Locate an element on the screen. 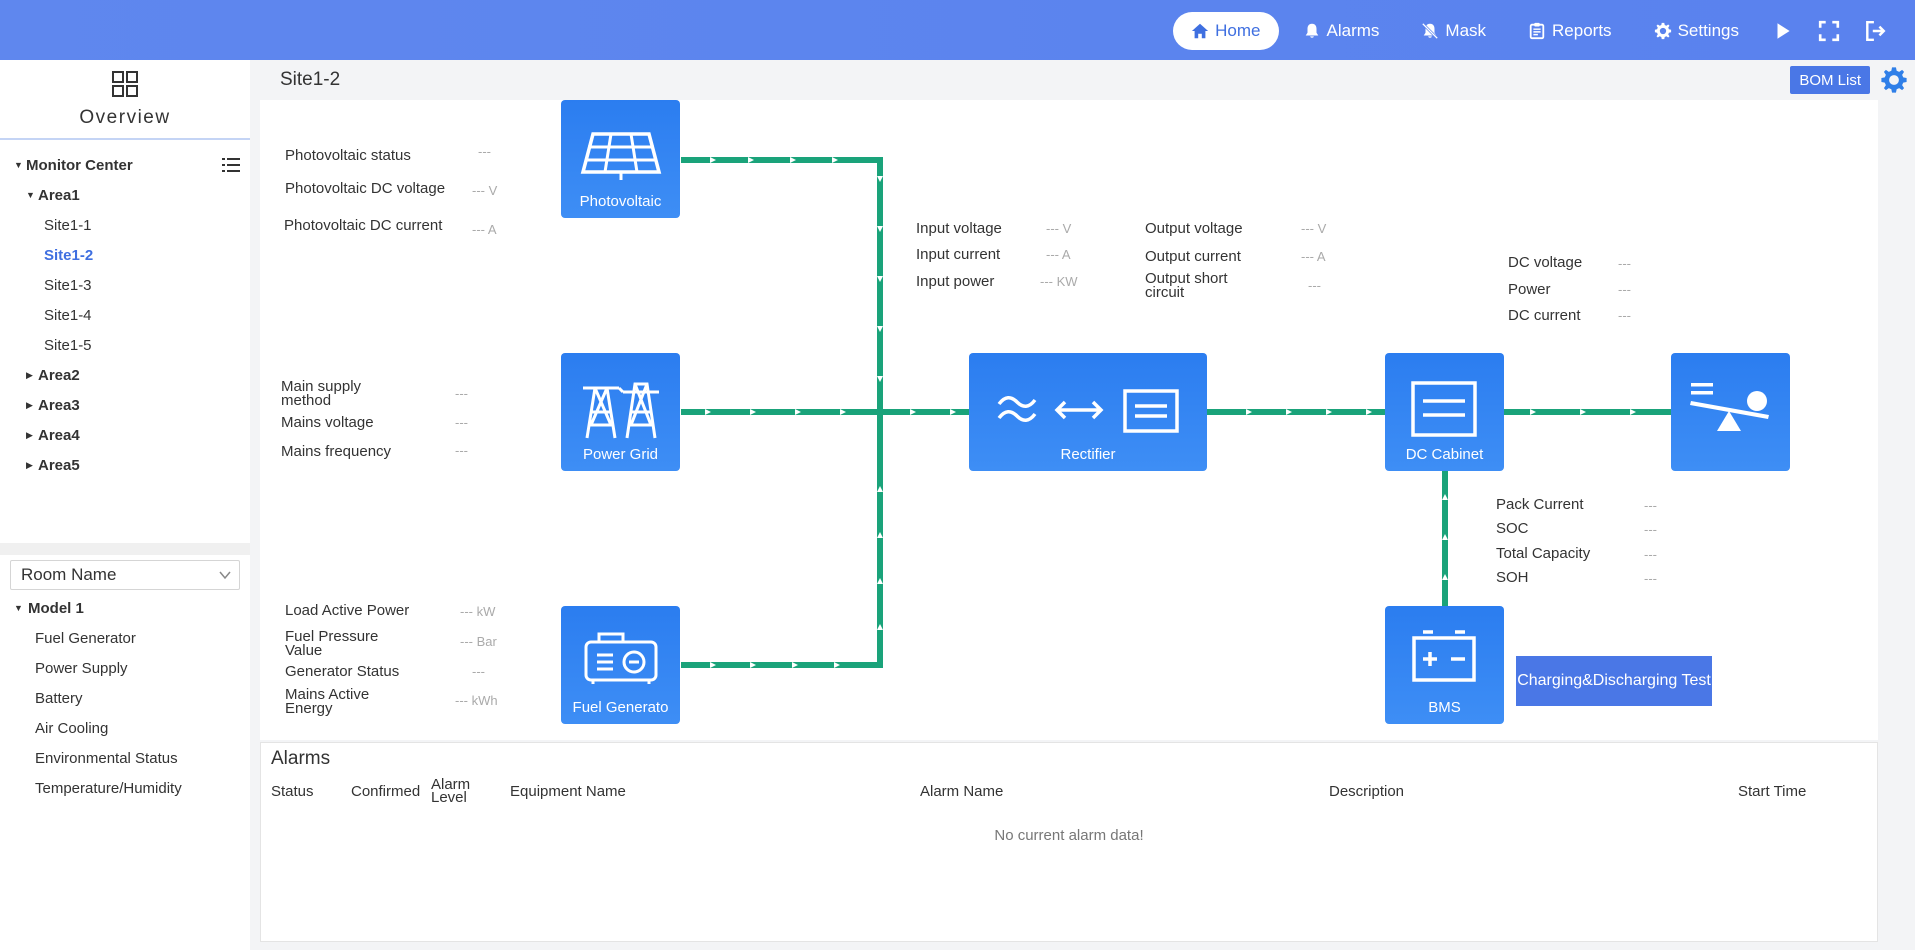 This screenshot has width=1915, height=950. rect-out-short-value: --- is located at coordinates (1314, 285).